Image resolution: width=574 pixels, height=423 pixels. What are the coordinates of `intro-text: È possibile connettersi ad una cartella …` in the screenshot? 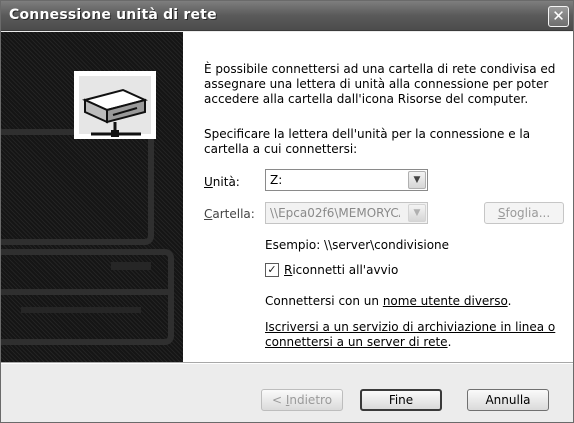 It's located at (380, 84).